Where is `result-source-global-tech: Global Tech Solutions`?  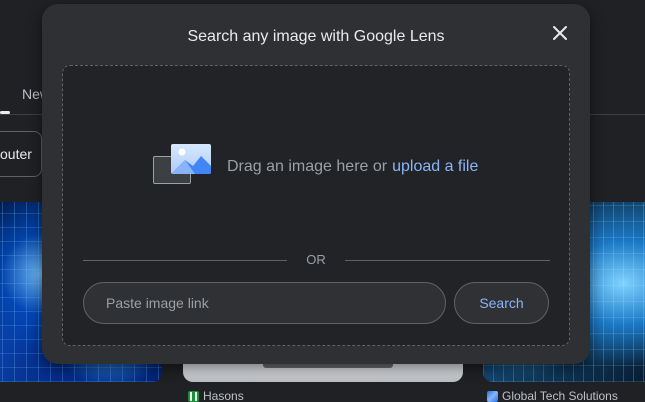 result-source-global-tech: Global Tech Solutions is located at coordinates (552, 395).